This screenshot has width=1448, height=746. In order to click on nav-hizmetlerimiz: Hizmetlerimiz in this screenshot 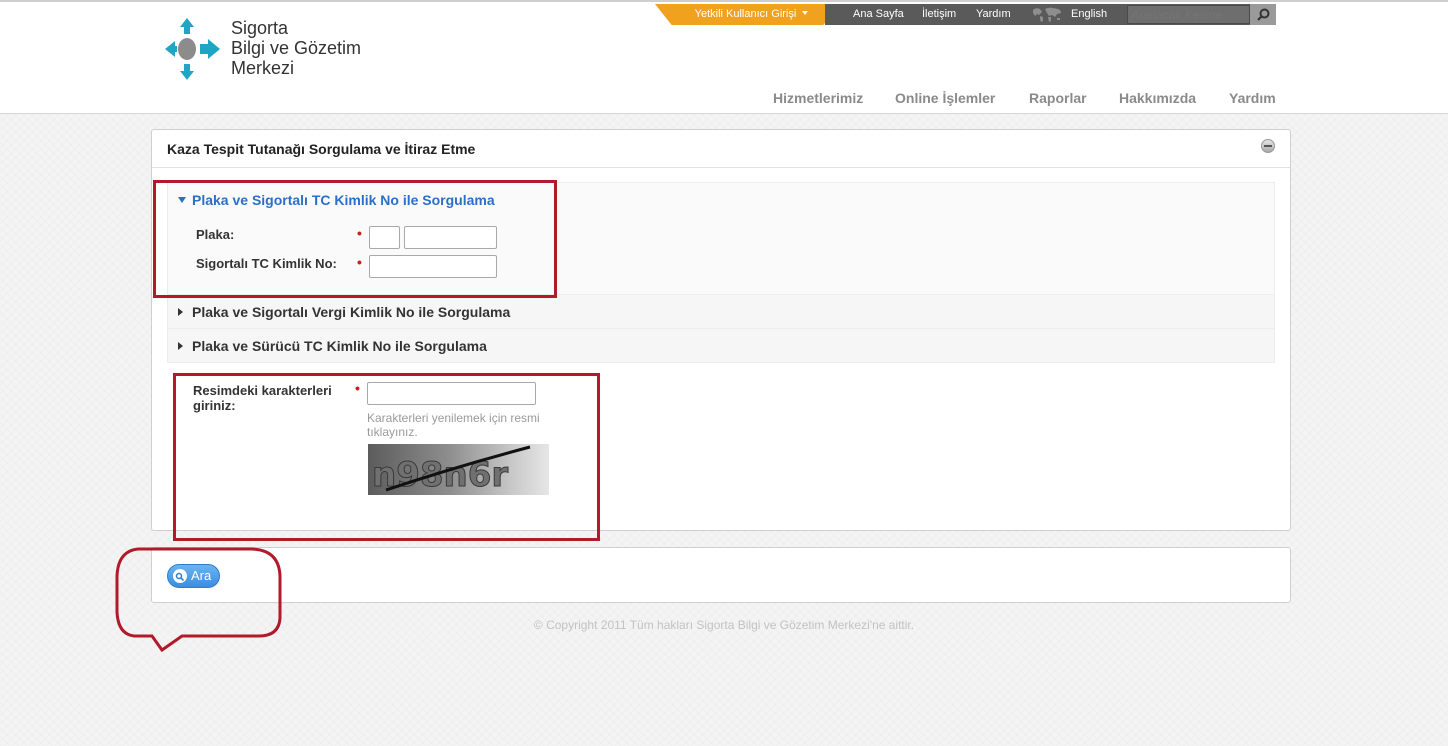, I will do `click(818, 98)`.